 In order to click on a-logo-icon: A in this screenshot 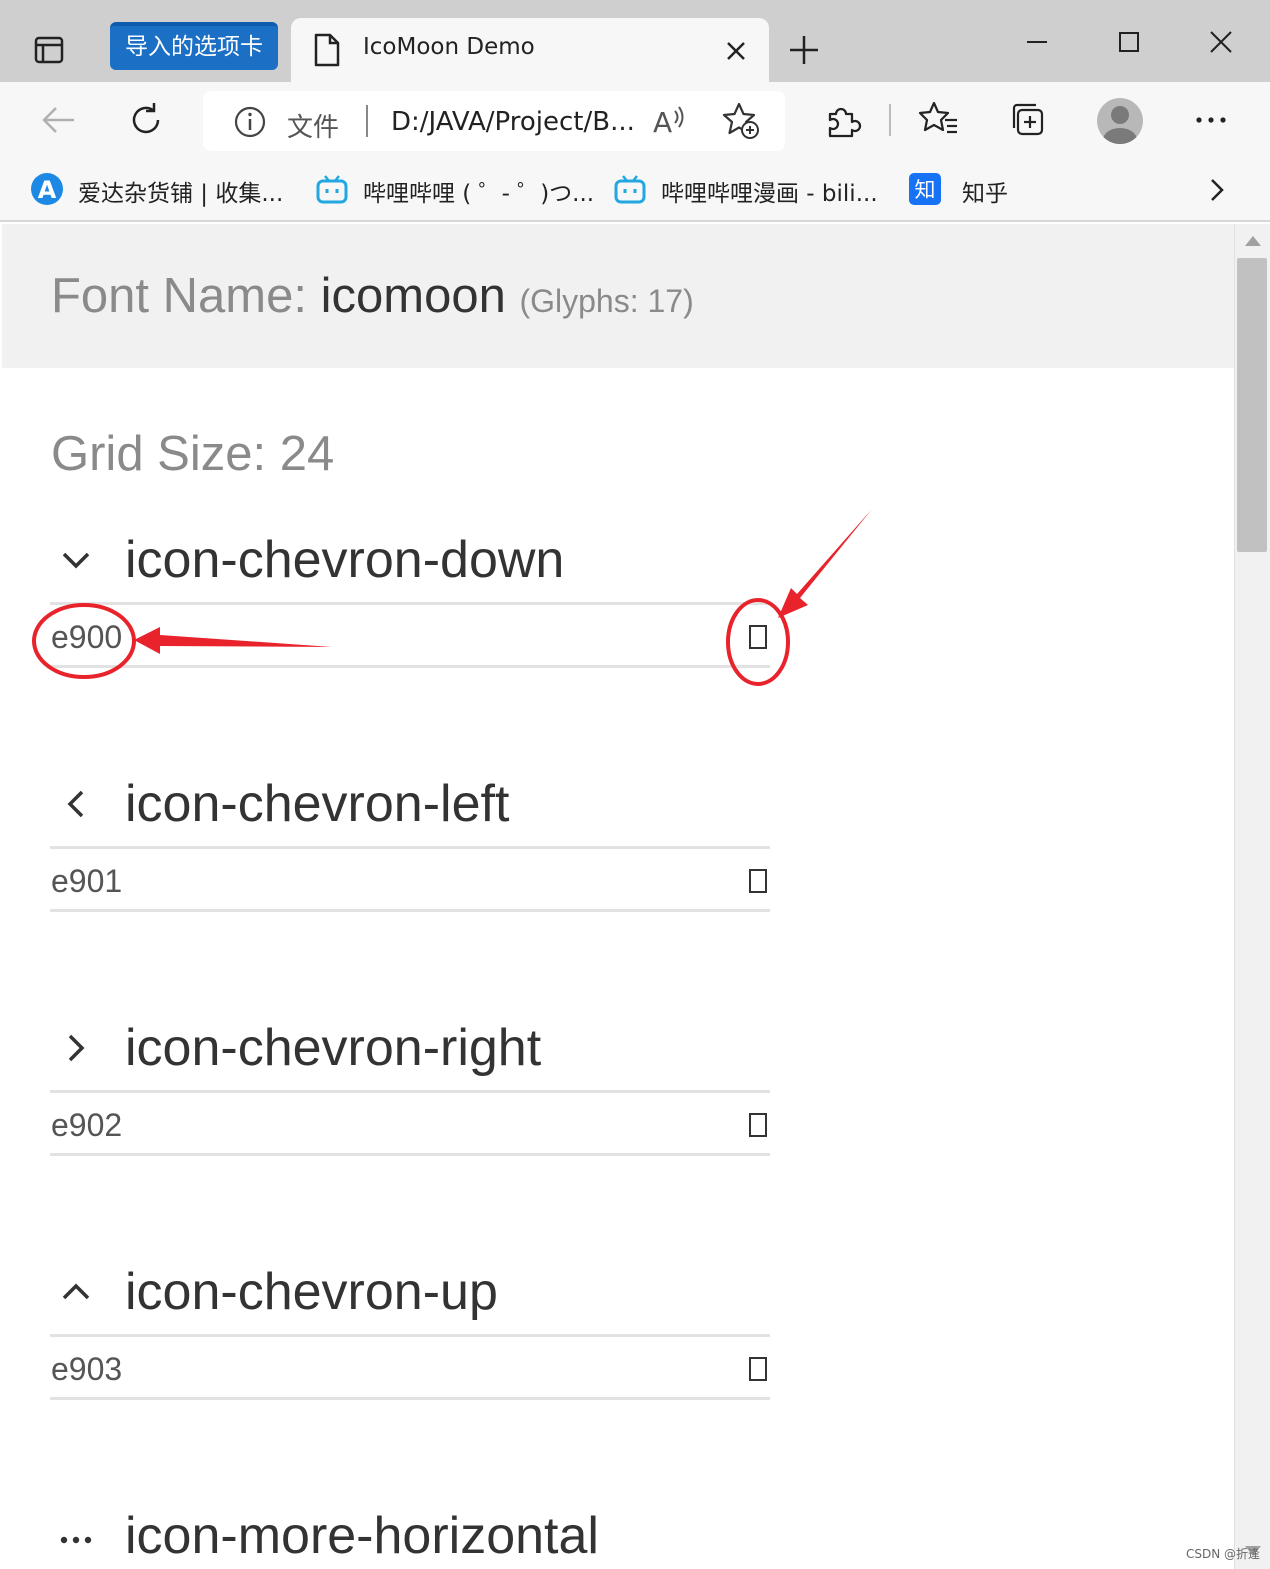, I will do `click(47, 189)`.